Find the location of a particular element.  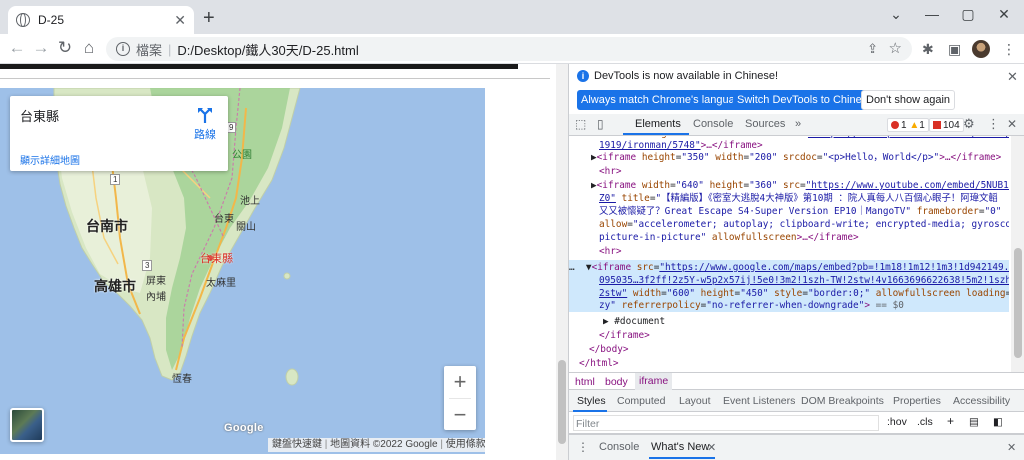

site-info-icon: i is located at coordinates (123, 49).